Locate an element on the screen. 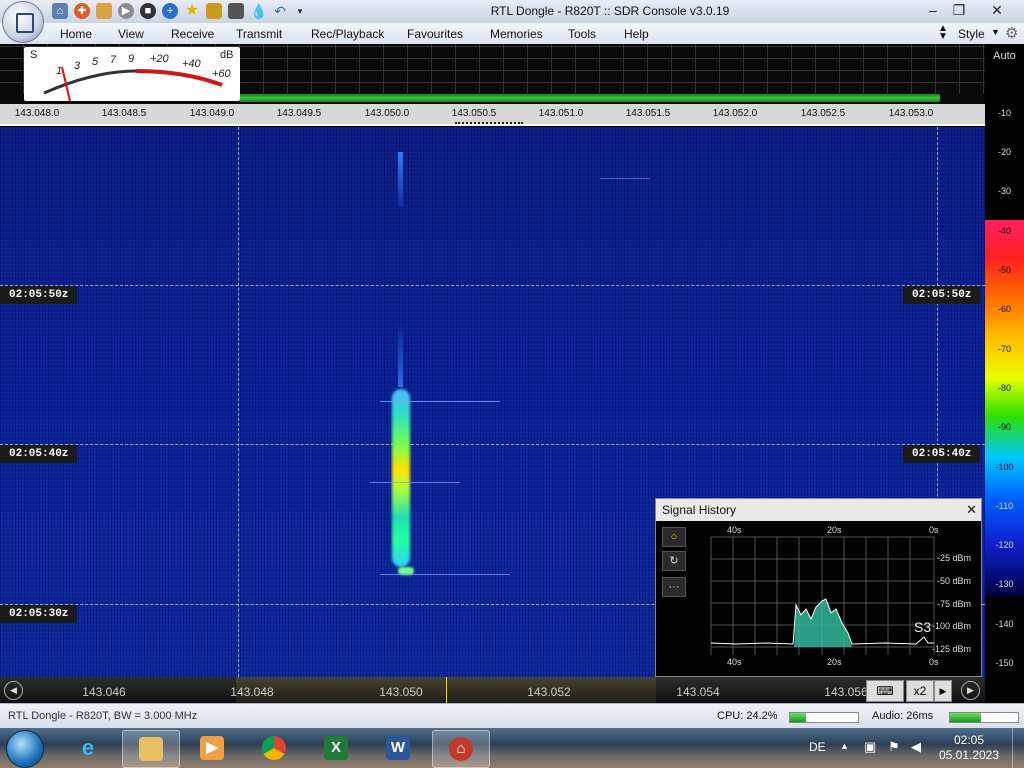 Image resolution: width=1024 pixels, height=768 pixels. menu-memories: Memories is located at coordinates (516, 34).